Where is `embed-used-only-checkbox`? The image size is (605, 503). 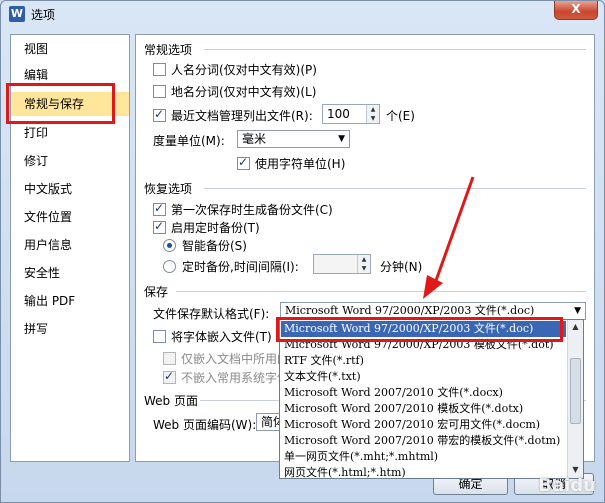 embed-used-only-checkbox is located at coordinates (169, 358).